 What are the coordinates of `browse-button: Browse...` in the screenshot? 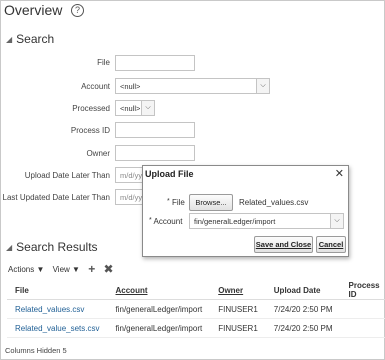 It's located at (211, 202).